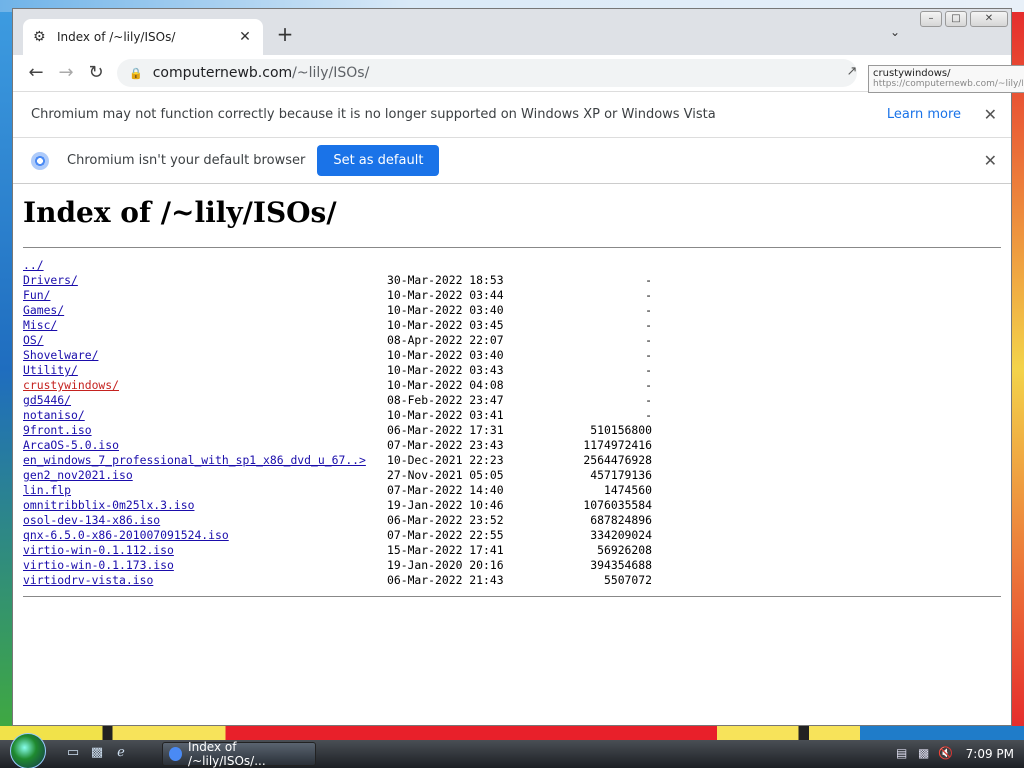 This screenshot has width=1024, height=768. I want to click on back-button: ←, so click(36, 73).